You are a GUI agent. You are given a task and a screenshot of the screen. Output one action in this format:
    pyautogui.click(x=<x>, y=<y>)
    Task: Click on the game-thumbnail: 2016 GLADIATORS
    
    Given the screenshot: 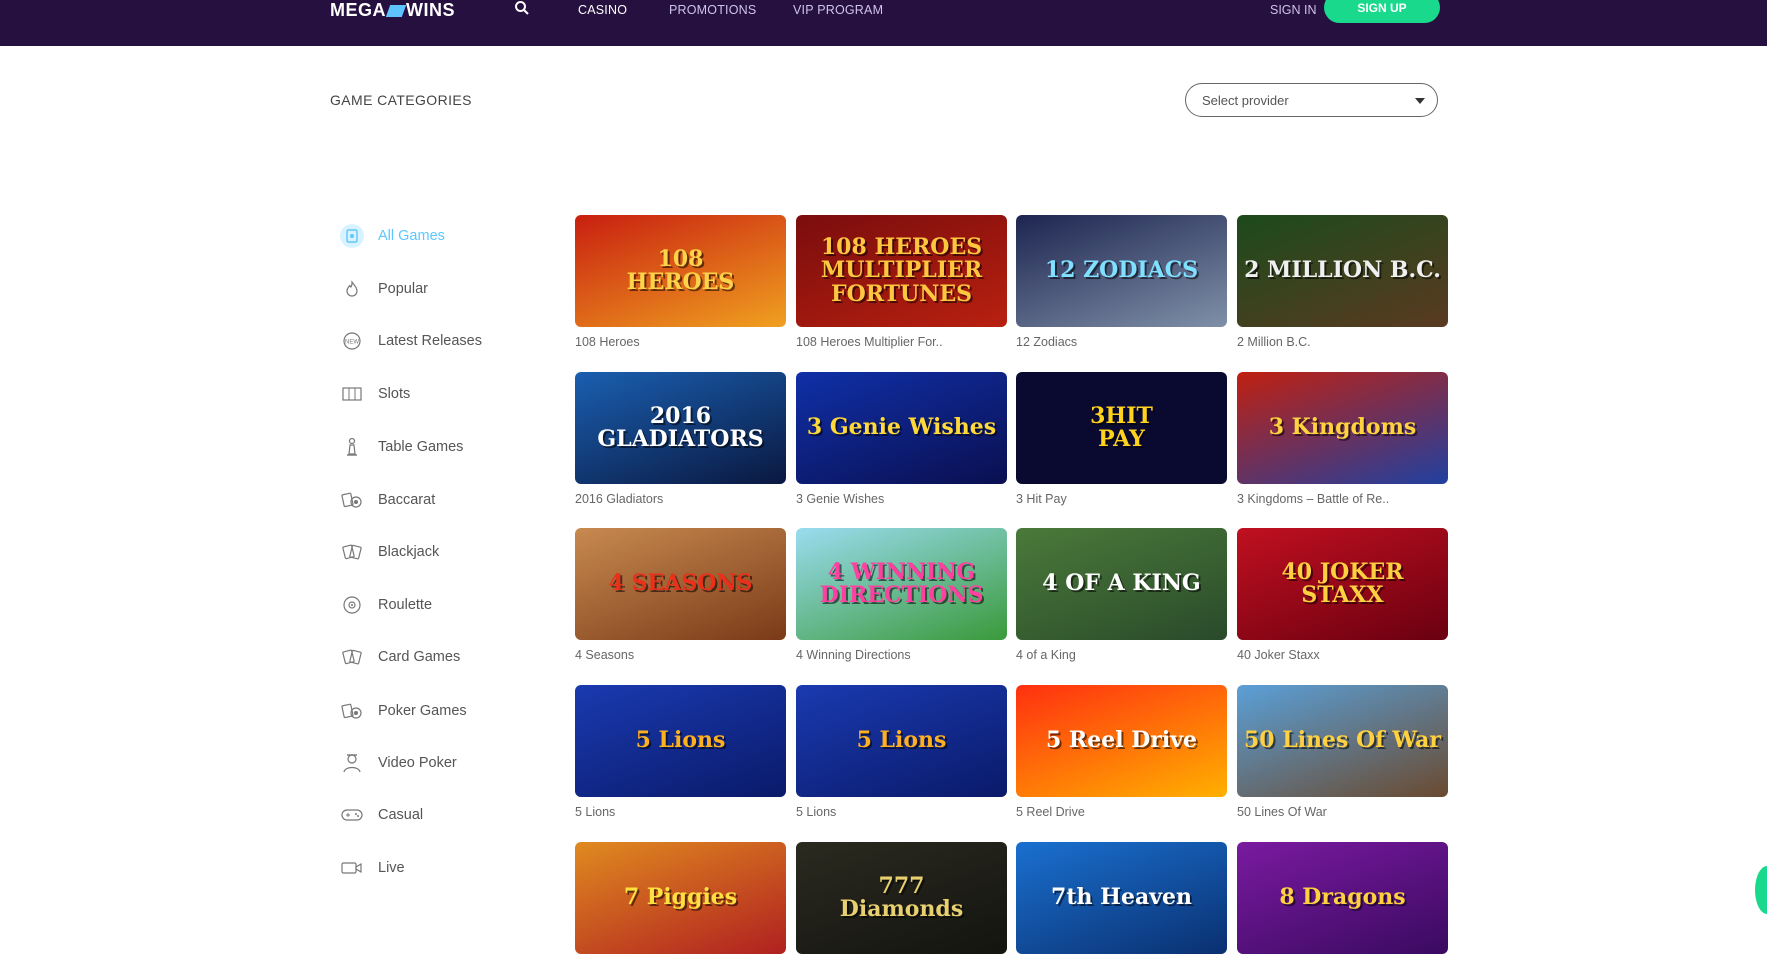 What is the action you would take?
    pyautogui.click(x=680, y=428)
    